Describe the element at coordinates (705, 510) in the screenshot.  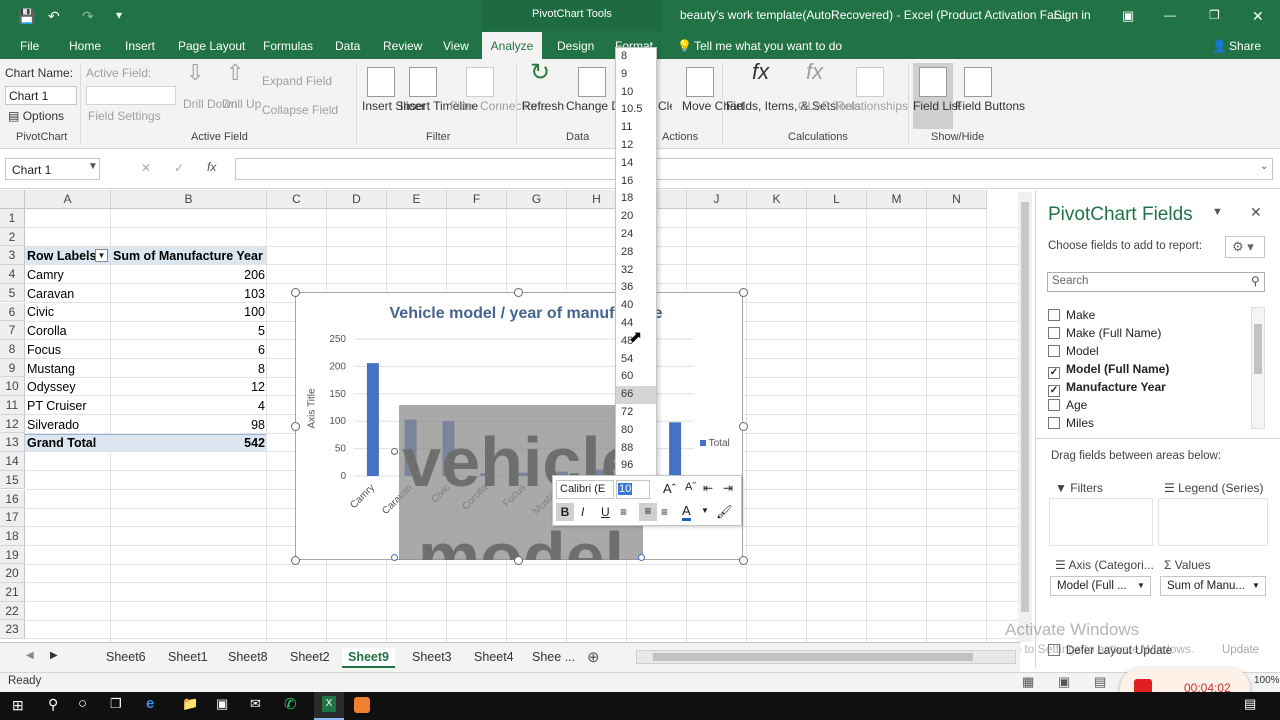
I see `font-color-dropdown-icon: ▼` at that location.